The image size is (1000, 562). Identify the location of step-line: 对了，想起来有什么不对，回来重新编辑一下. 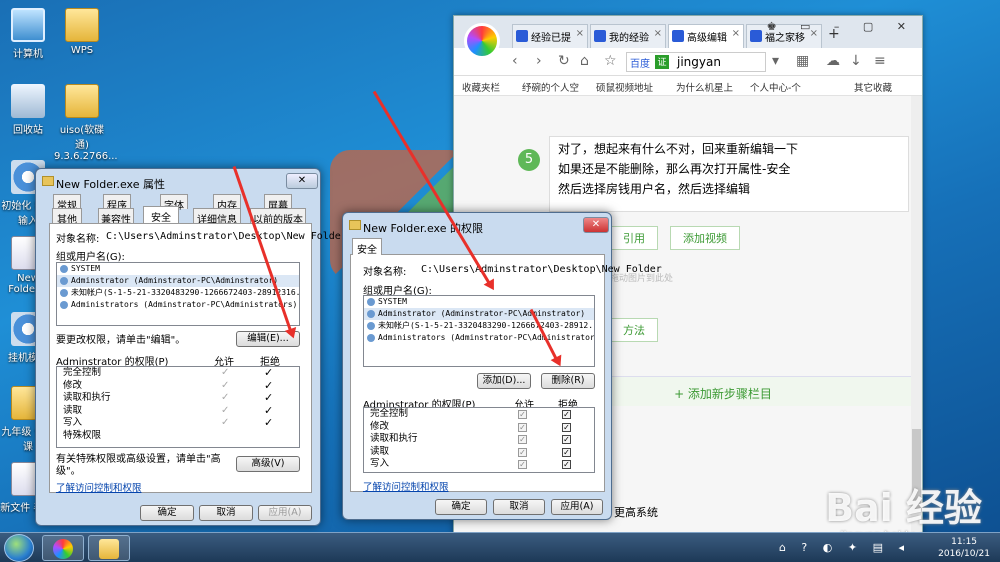
(678, 149).